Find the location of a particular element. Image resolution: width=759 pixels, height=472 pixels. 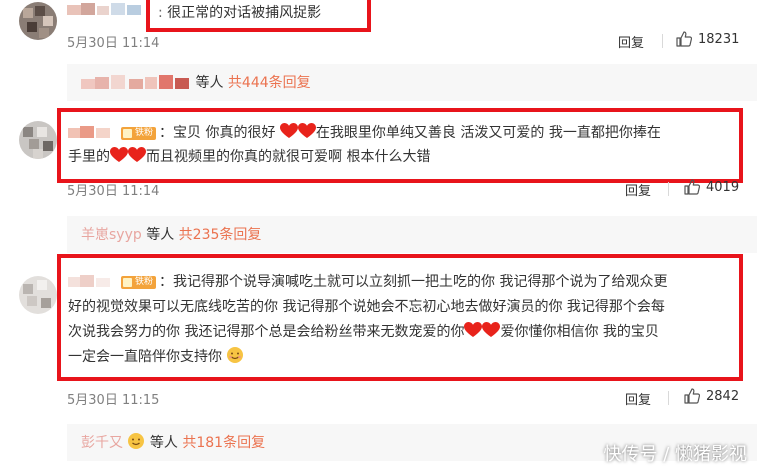

like-button: 4019 is located at coordinates (711, 187).